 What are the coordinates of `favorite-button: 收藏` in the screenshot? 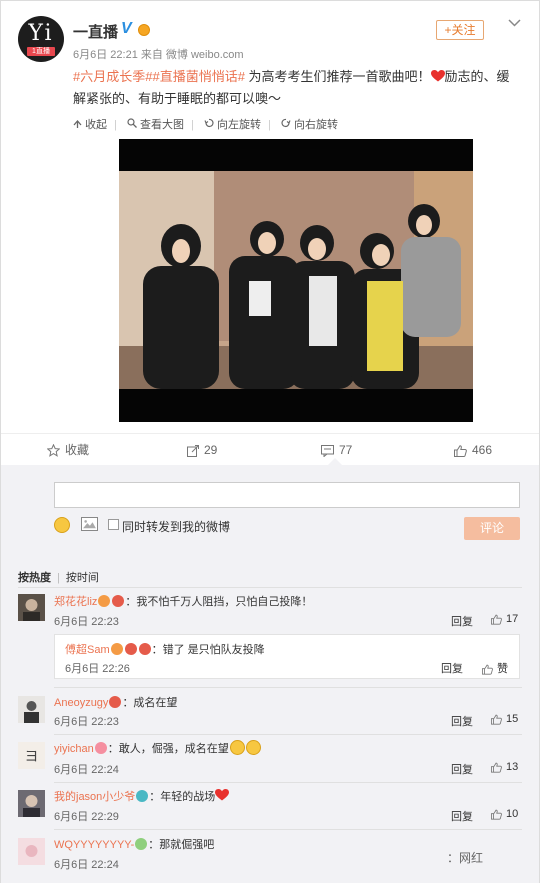 It's located at (68, 450).